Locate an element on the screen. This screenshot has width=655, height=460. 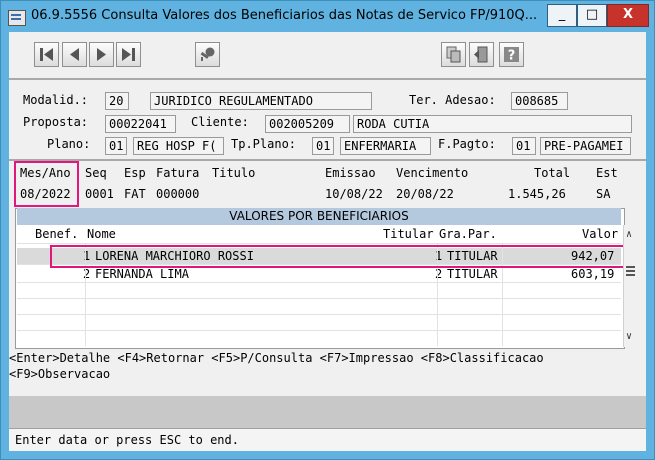
mes-ano-highlight is located at coordinates (46, 184).